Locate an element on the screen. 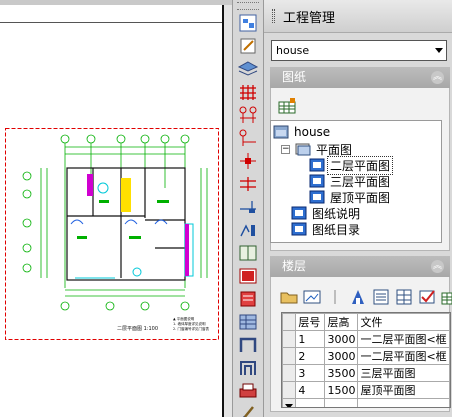 Image resolution: width=452 pixels, height=417 pixels. door-tool-icon is located at coordinates (248, 207).